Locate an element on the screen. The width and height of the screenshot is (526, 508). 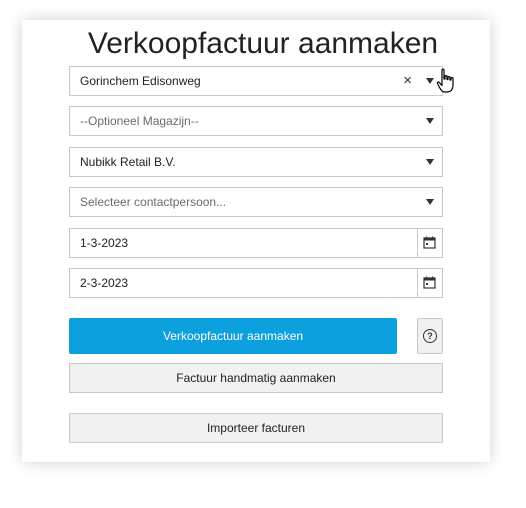
customer-select: Nubikk Retail B.V. is located at coordinates (256, 162).